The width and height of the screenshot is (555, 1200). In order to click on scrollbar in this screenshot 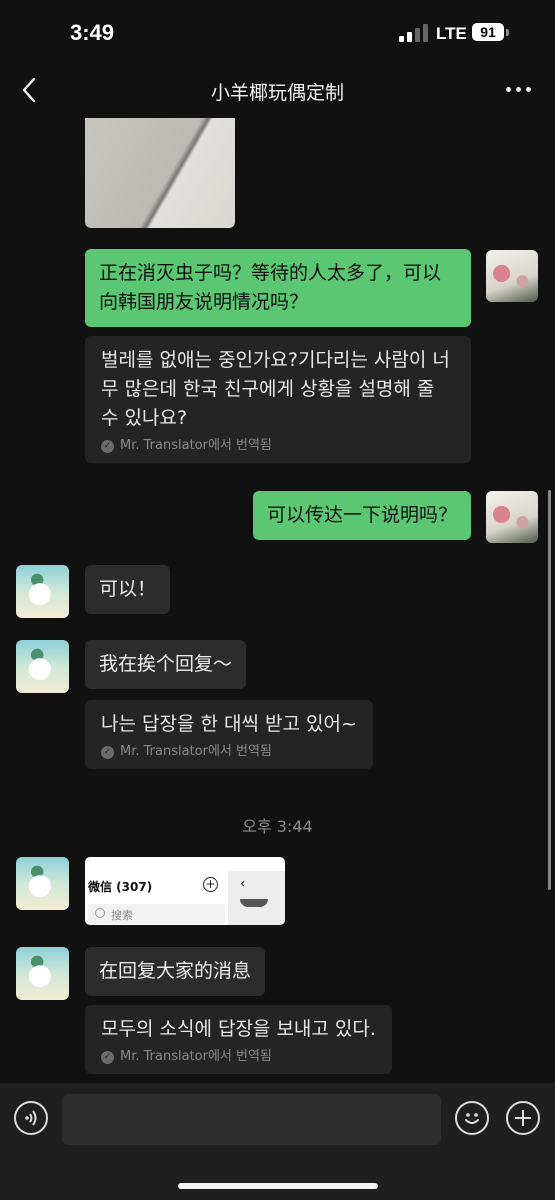, I will do `click(549, 690)`.